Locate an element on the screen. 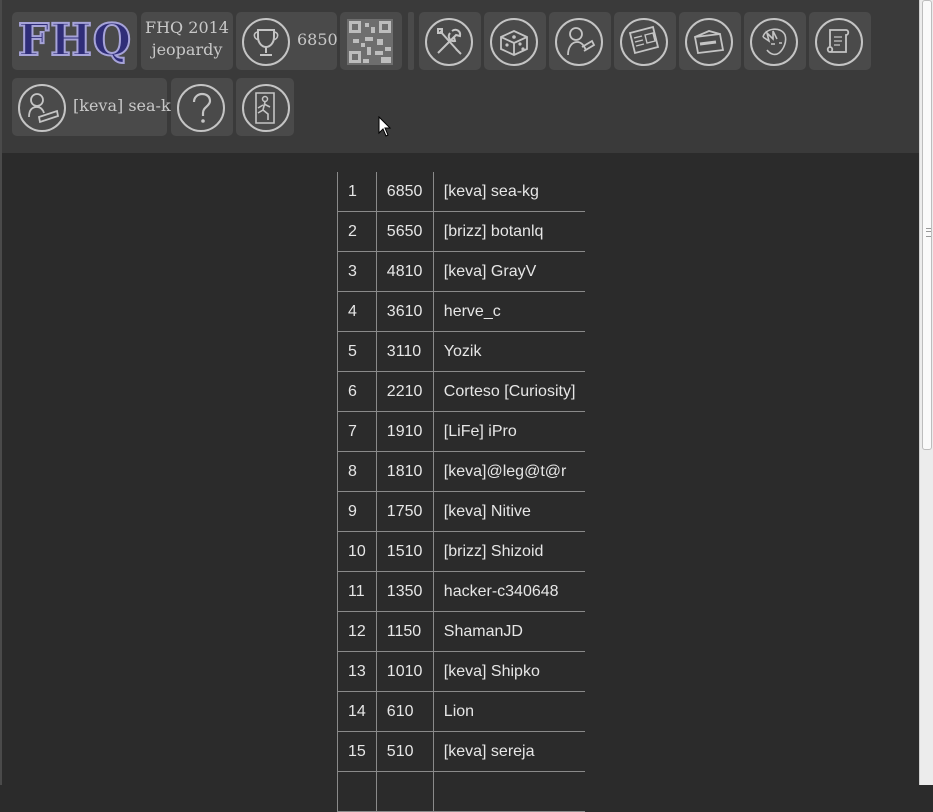 The height and width of the screenshot is (812, 933). score-cell: 510 is located at coordinates (405, 751).